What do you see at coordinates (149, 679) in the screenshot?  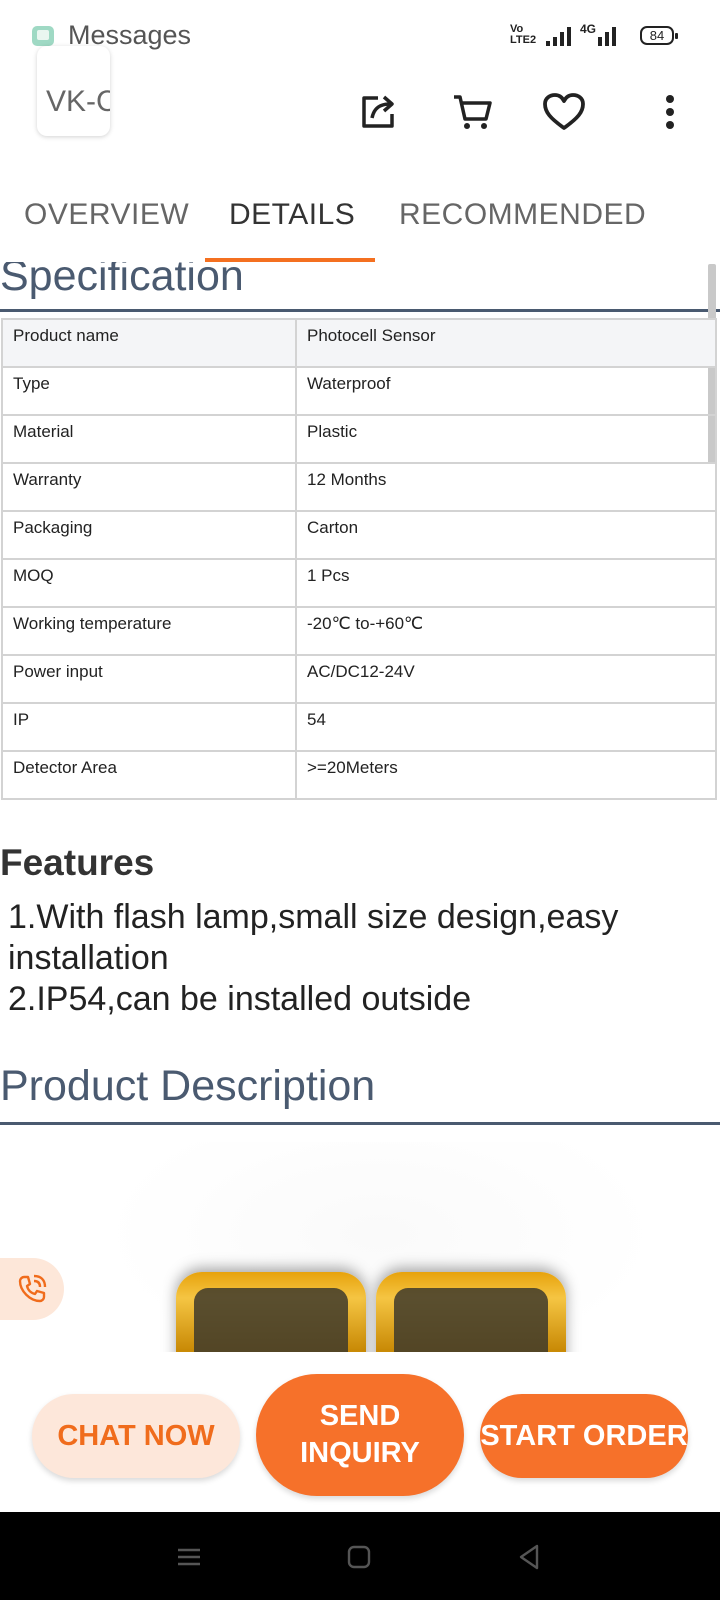 I see `spec-key: Power input` at bounding box center [149, 679].